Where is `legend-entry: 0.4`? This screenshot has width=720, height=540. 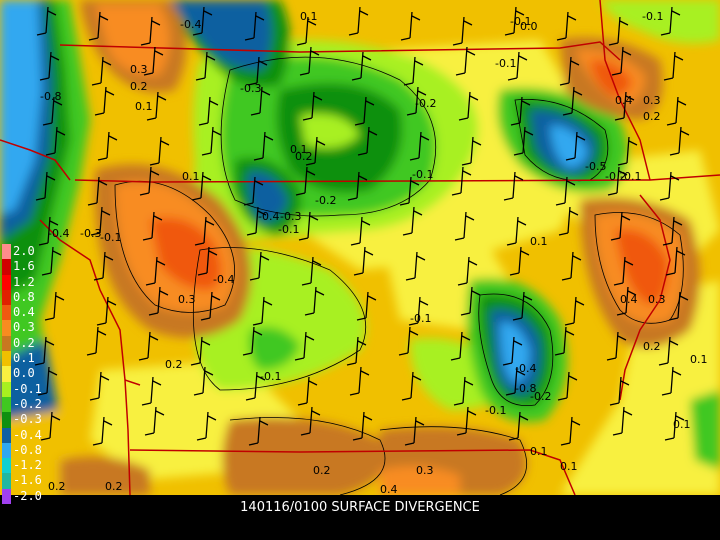 legend-entry: 0.4 is located at coordinates (27, 313).